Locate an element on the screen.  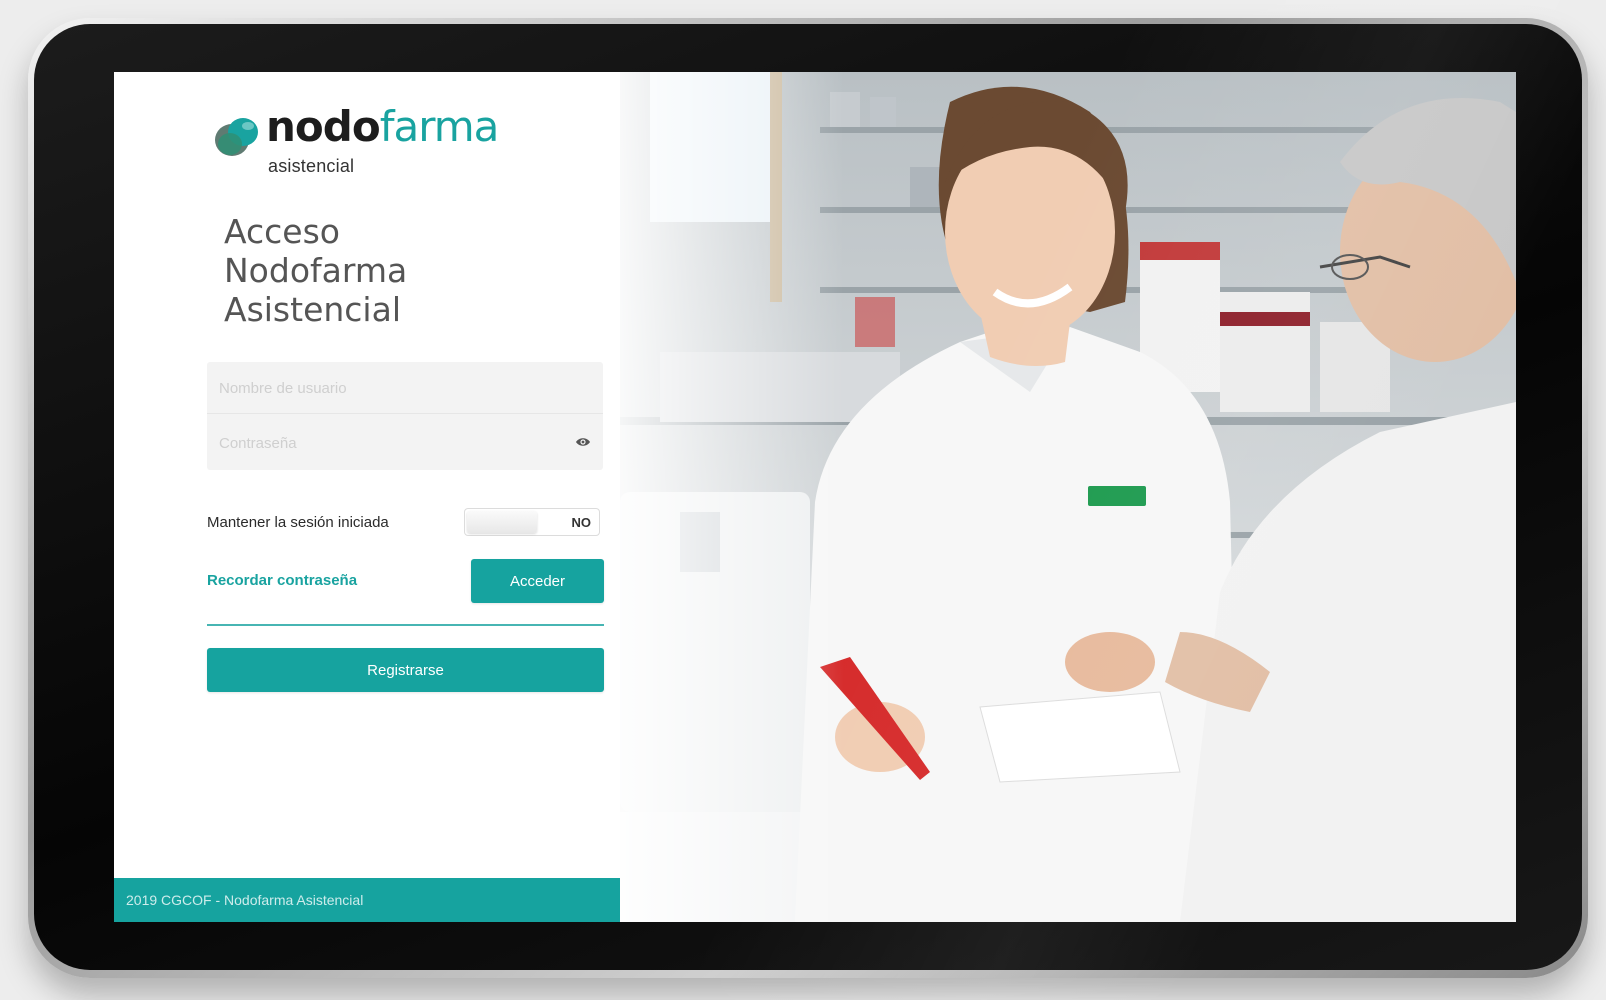
logo-mark-icon is located at coordinates (236, 137).